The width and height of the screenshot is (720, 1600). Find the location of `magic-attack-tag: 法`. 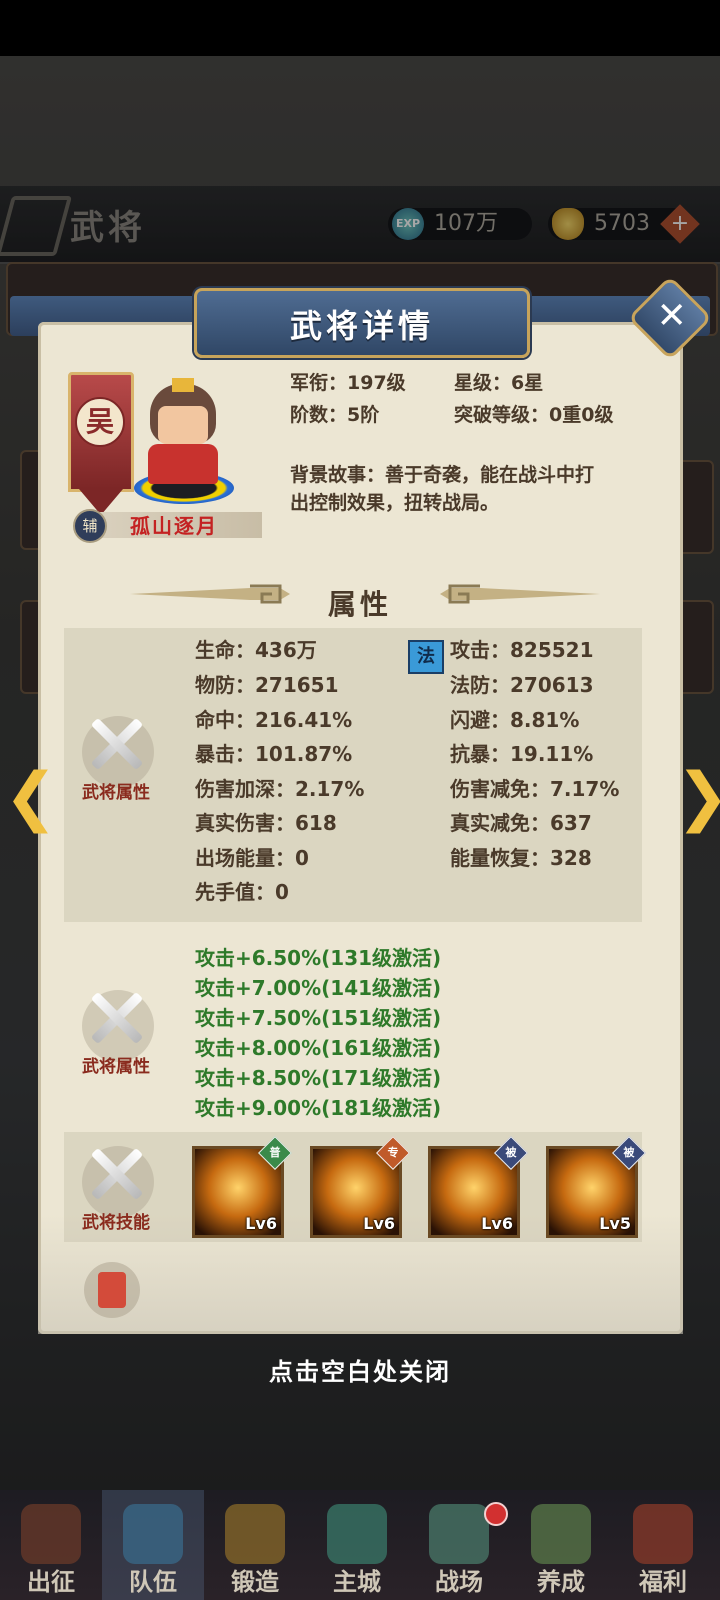

magic-attack-tag: 法 is located at coordinates (426, 657).